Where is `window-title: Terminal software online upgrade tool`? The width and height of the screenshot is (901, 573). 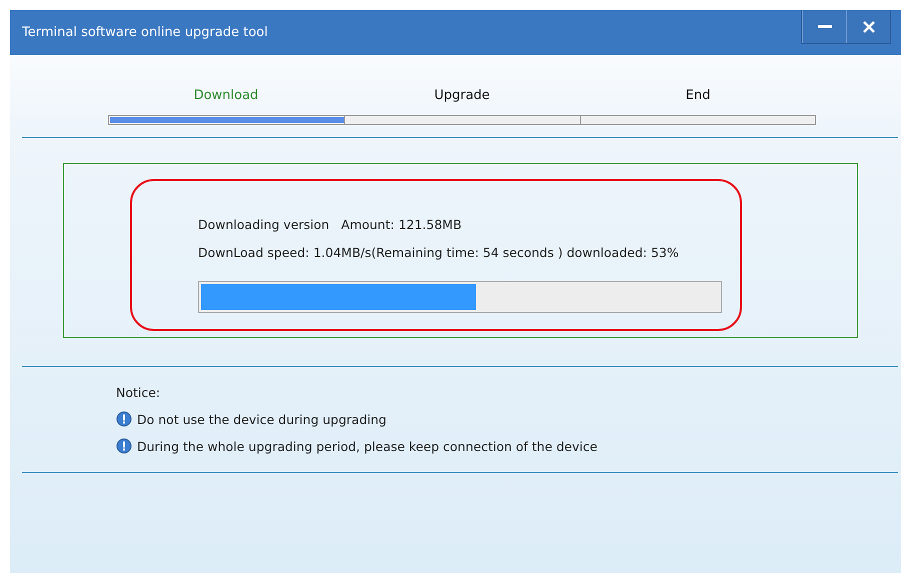 window-title: Terminal software online upgrade tool is located at coordinates (145, 32).